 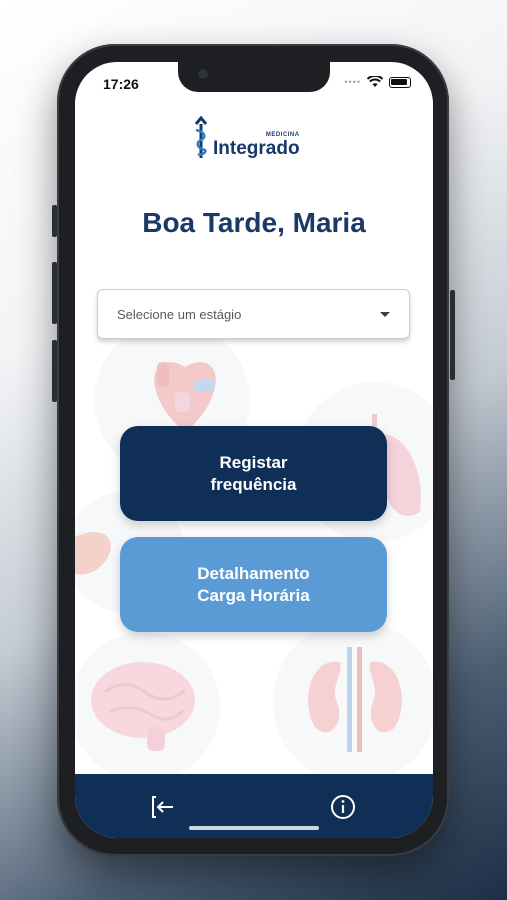 I want to click on wifi-icon, so click(x=375, y=81).